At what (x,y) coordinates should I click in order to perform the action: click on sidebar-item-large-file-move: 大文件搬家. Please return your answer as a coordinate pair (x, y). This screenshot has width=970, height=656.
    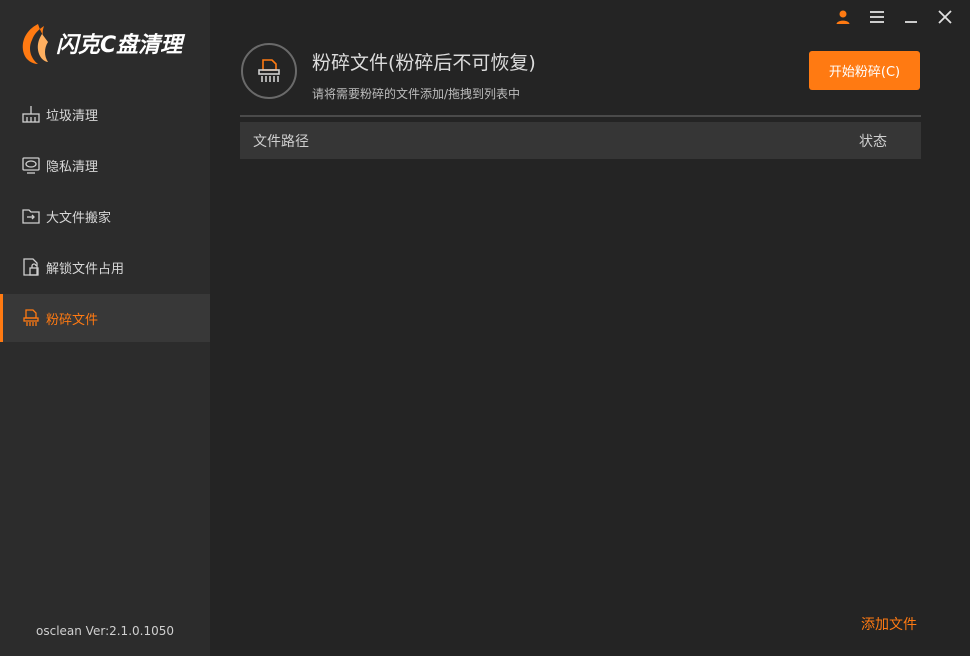
    Looking at the image, I should click on (105, 216).